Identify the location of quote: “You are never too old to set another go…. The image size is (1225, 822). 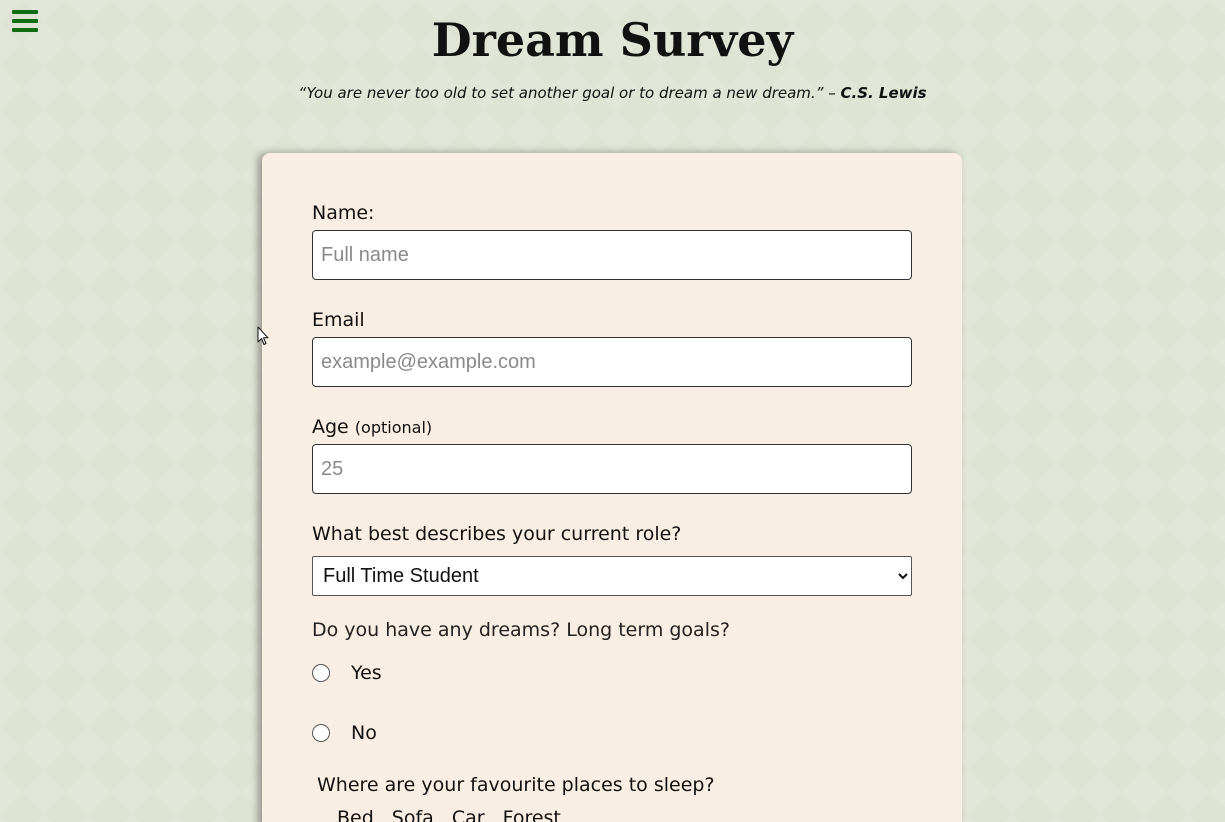
(612, 93).